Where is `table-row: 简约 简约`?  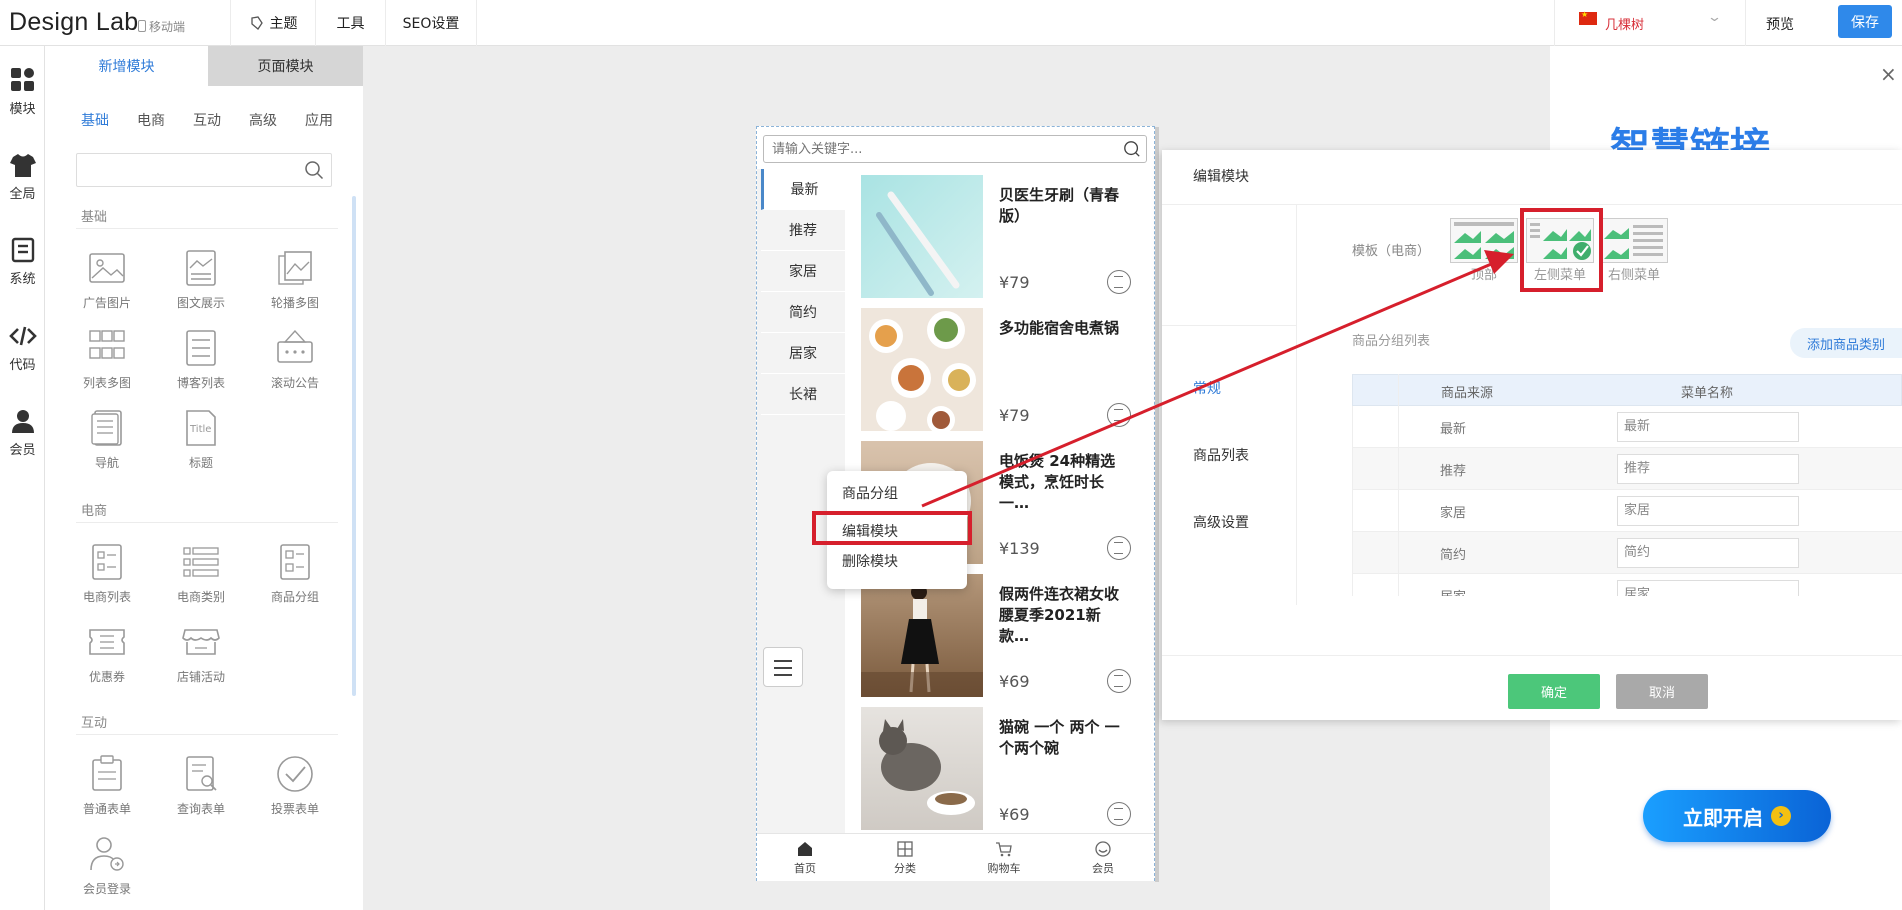
table-row: 简约 简约 is located at coordinates (1627, 553).